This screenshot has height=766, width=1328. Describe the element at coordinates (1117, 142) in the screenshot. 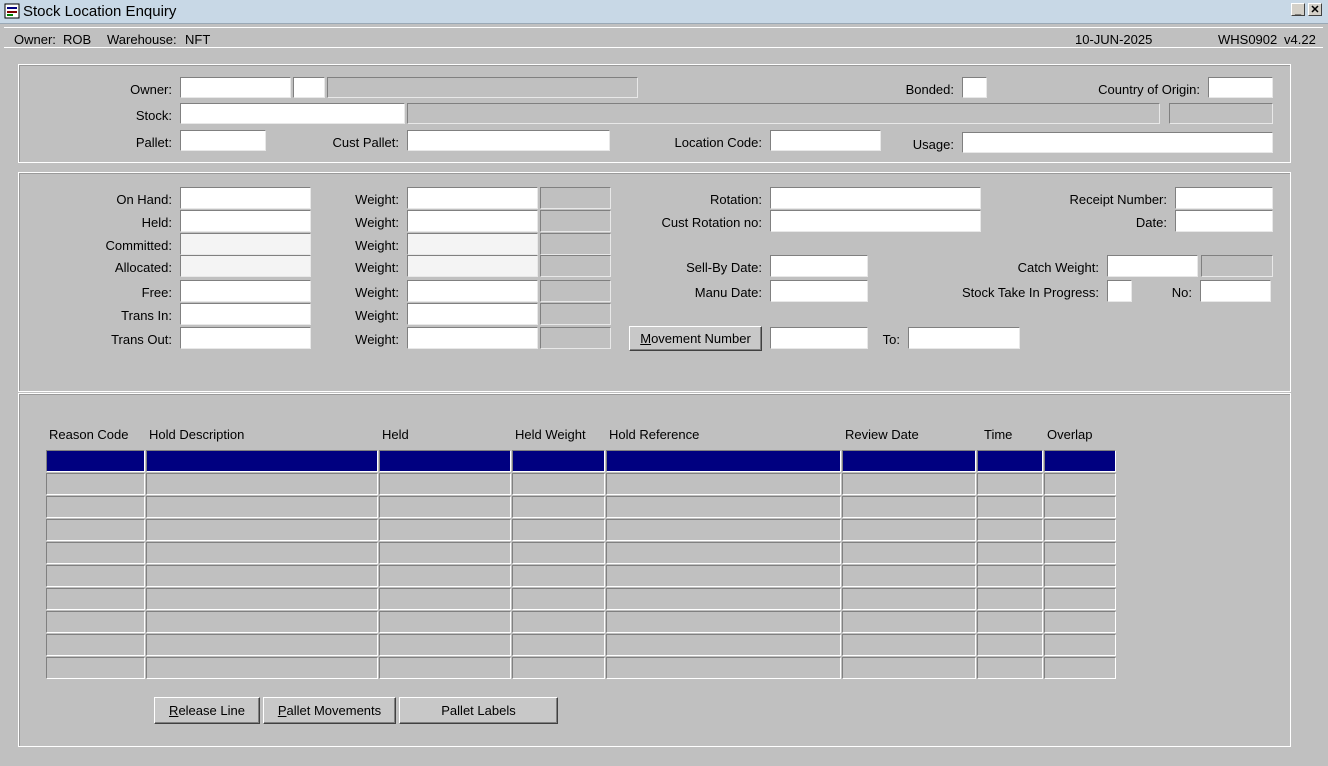

I see `usage-field` at that location.